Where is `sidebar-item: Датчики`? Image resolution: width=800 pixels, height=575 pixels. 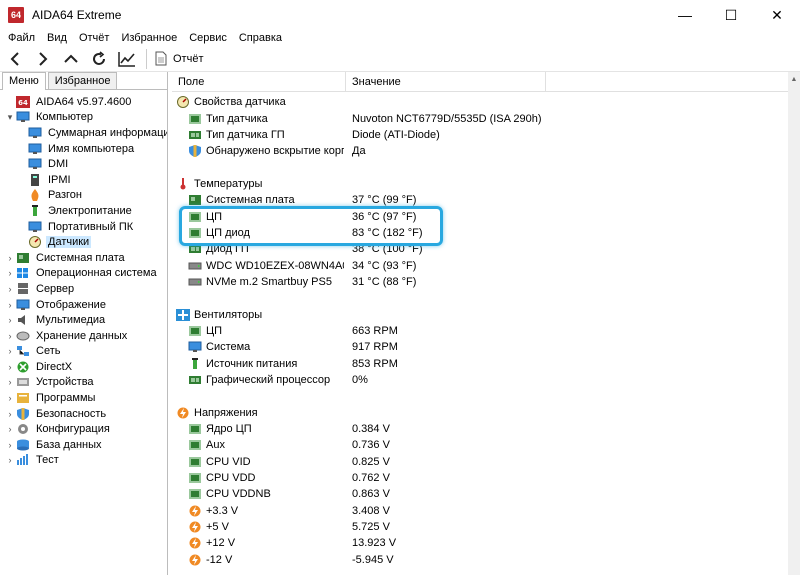
sidebar-item: Датчики is located at coordinates (83, 242).